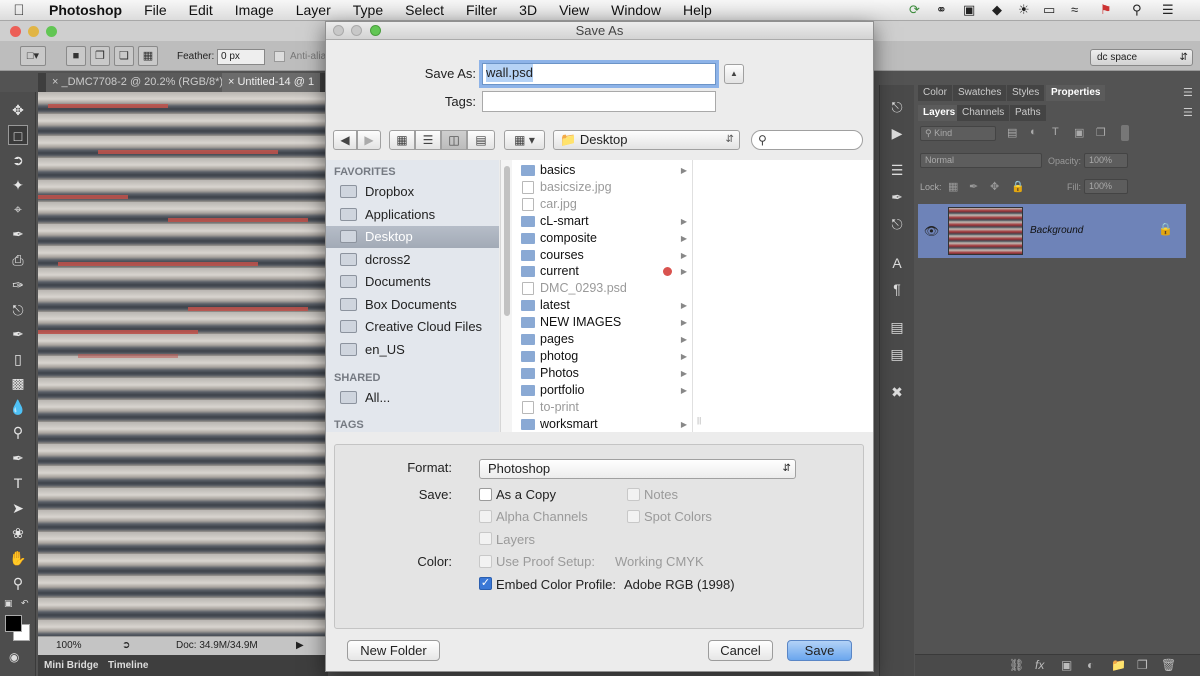  I want to click on new-group-icon: 📁, so click(1118, 665).